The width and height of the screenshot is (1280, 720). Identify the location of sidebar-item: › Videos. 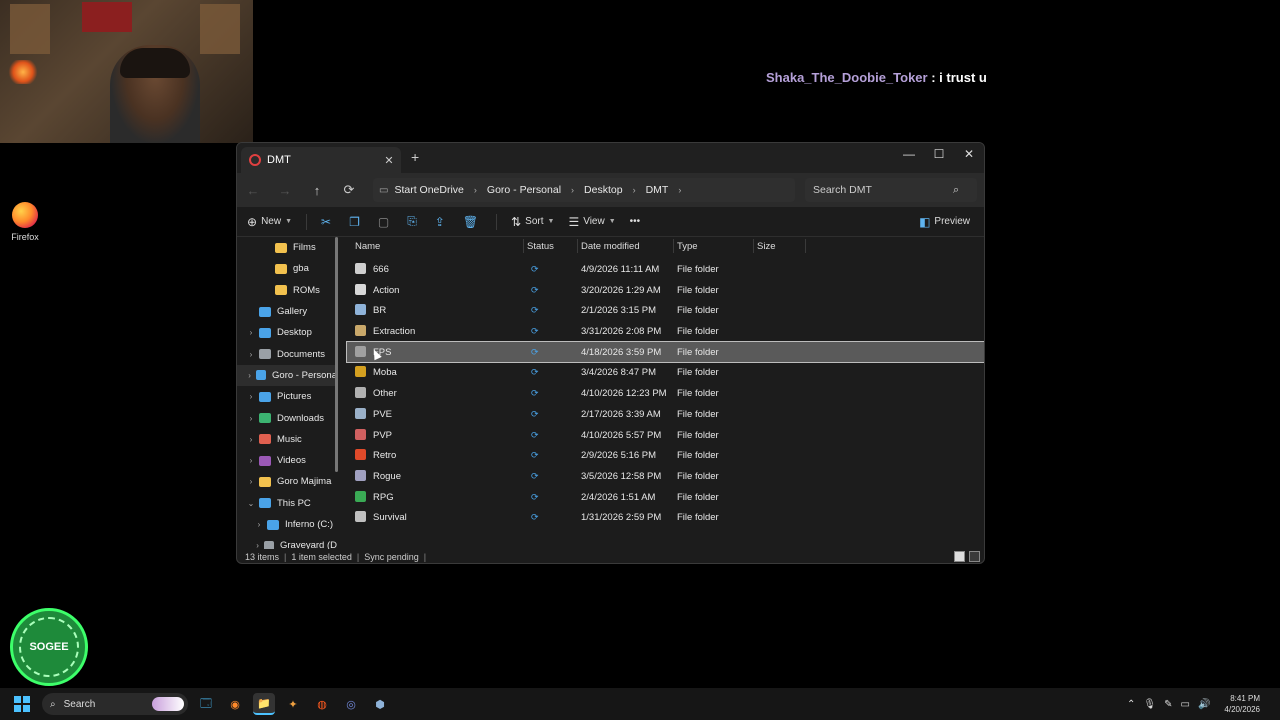
(287, 460).